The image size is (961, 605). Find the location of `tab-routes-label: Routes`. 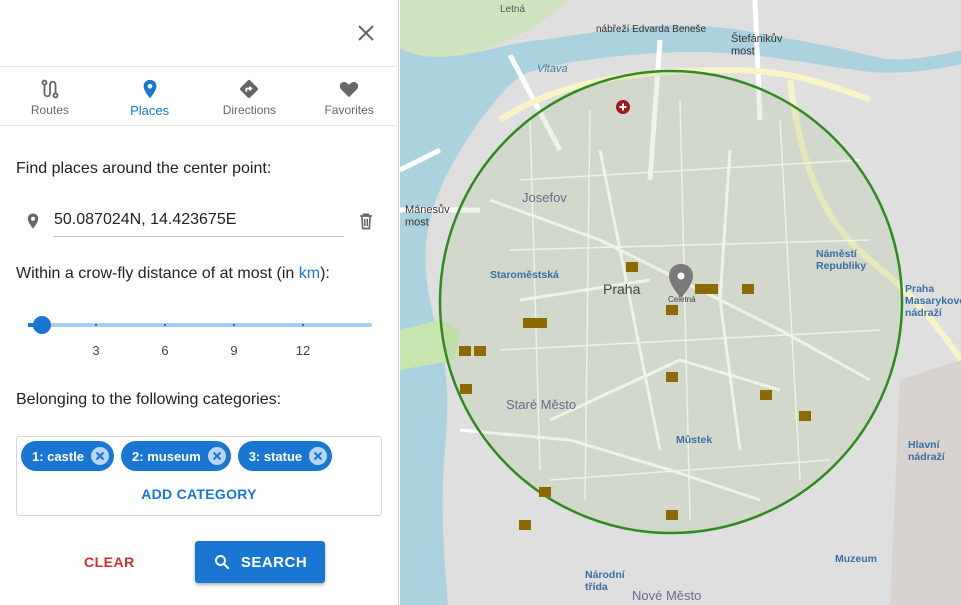

tab-routes-label: Routes is located at coordinates (49, 110).